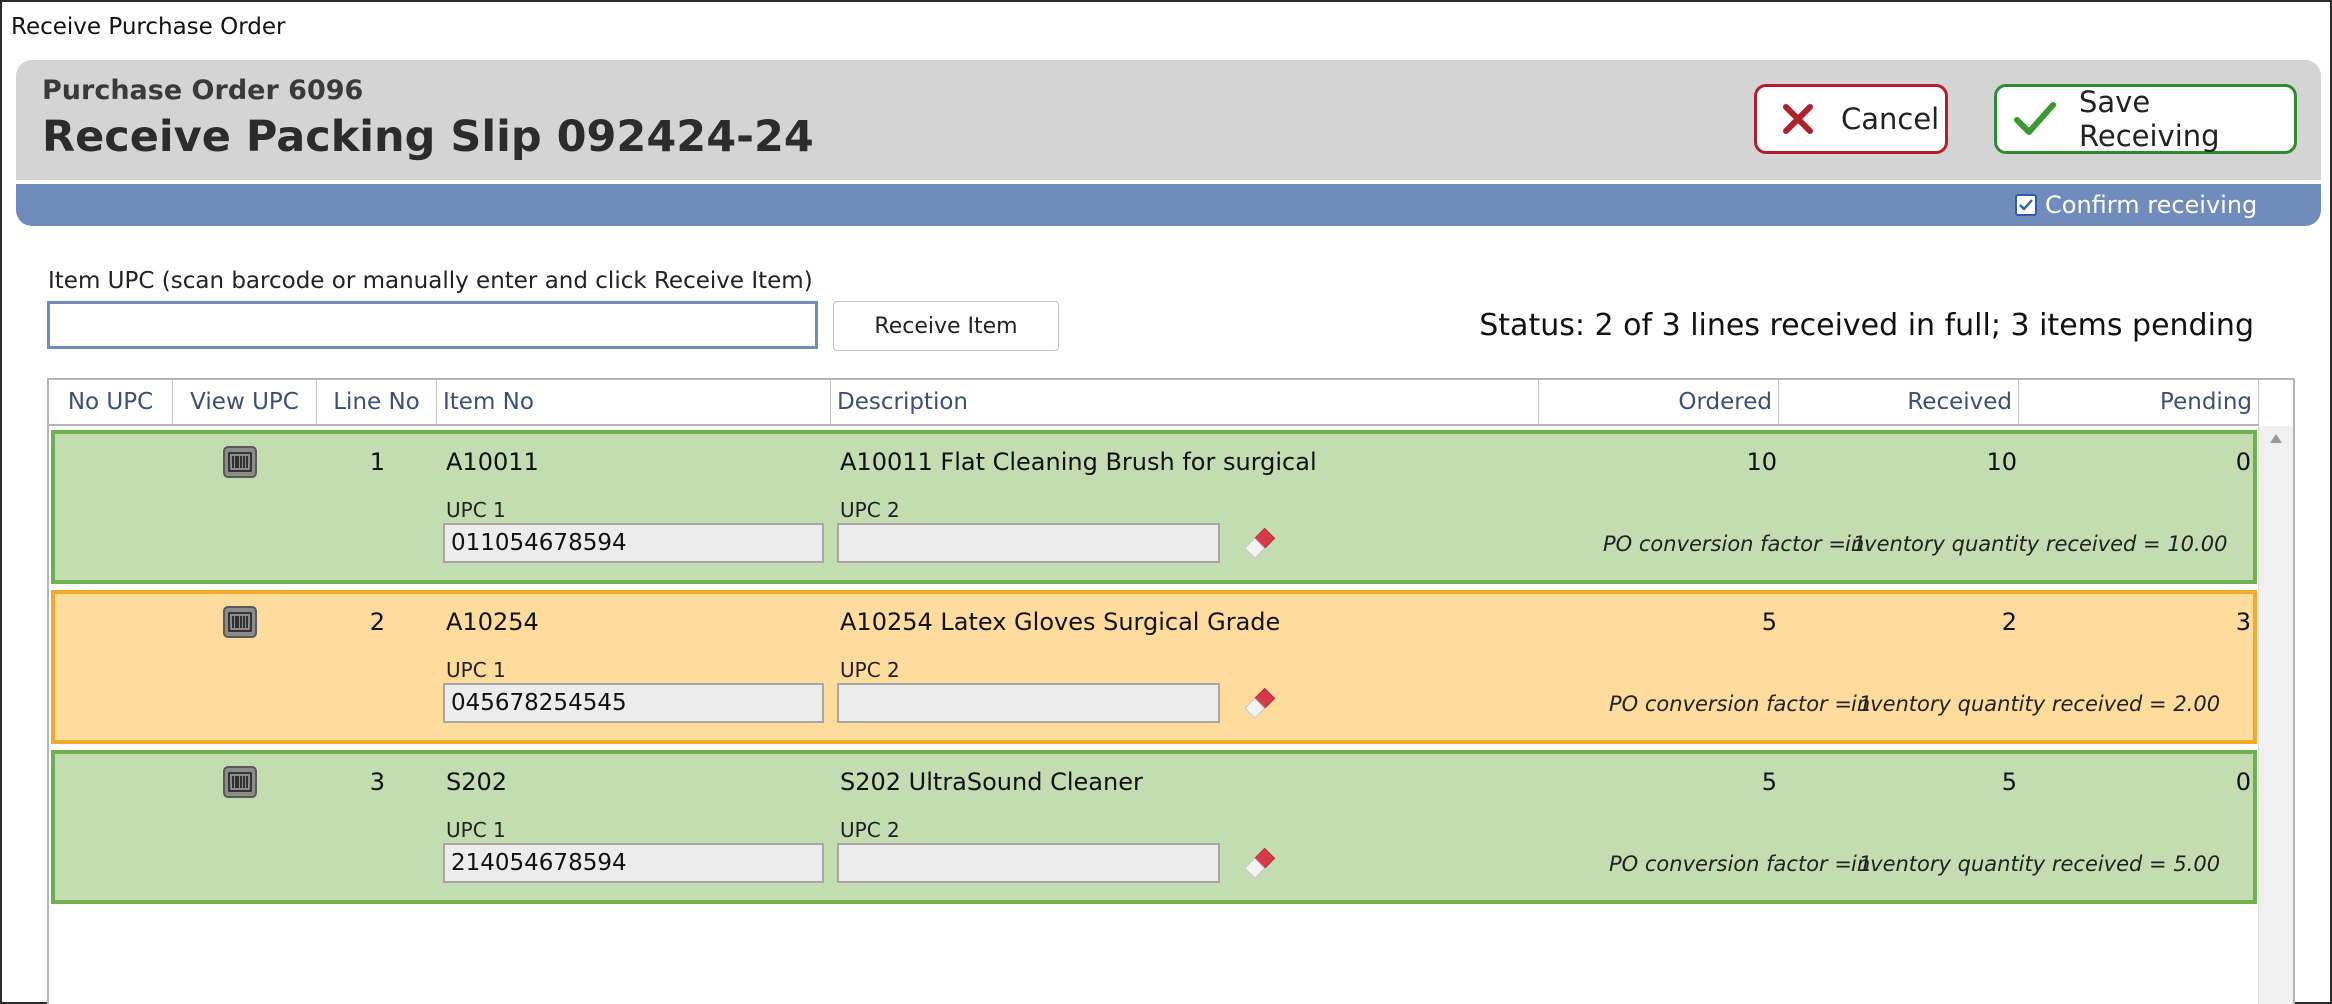 This screenshot has width=2332, height=1004. What do you see at coordinates (2149, 119) in the screenshot?
I see `save-receiving-label: Save Receiving` at bounding box center [2149, 119].